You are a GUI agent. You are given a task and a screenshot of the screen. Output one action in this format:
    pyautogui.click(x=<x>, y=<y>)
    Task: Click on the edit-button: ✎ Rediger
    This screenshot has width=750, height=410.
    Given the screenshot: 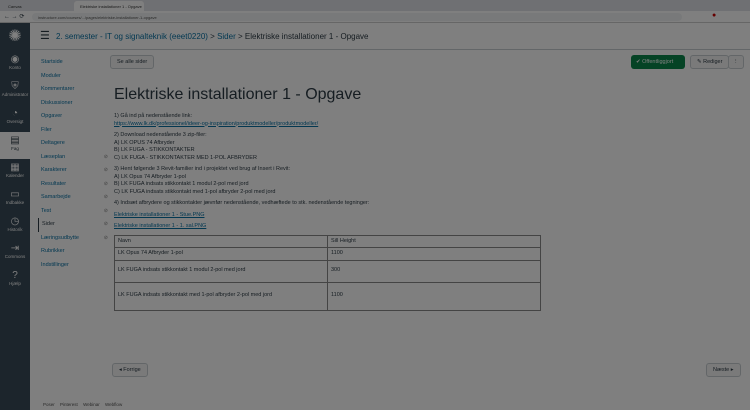 What is the action you would take?
    pyautogui.click(x=710, y=62)
    